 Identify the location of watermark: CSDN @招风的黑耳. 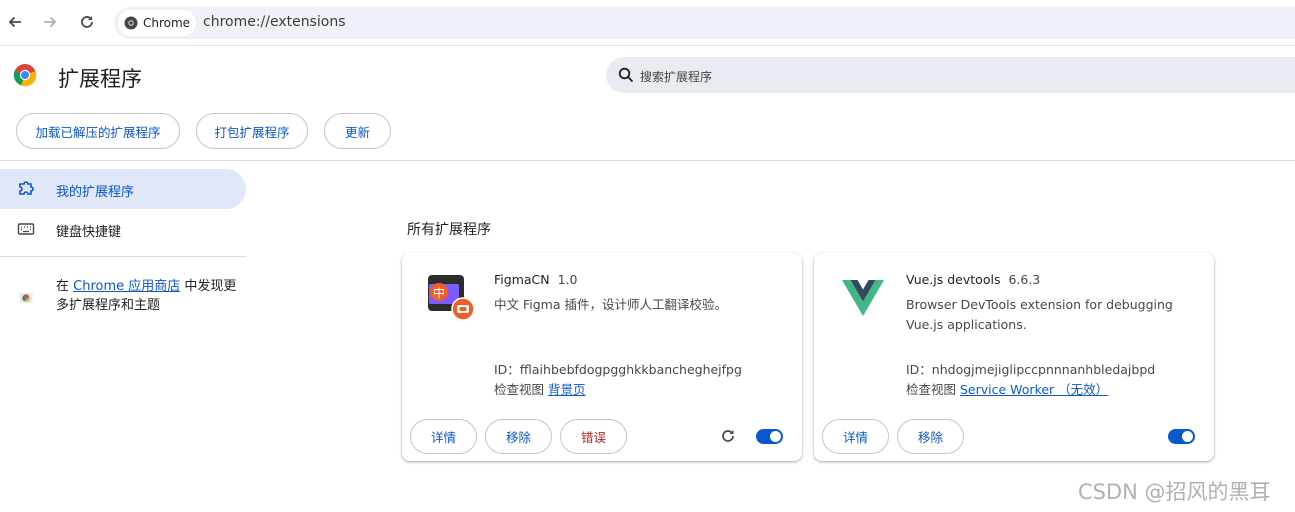
(1174, 492).